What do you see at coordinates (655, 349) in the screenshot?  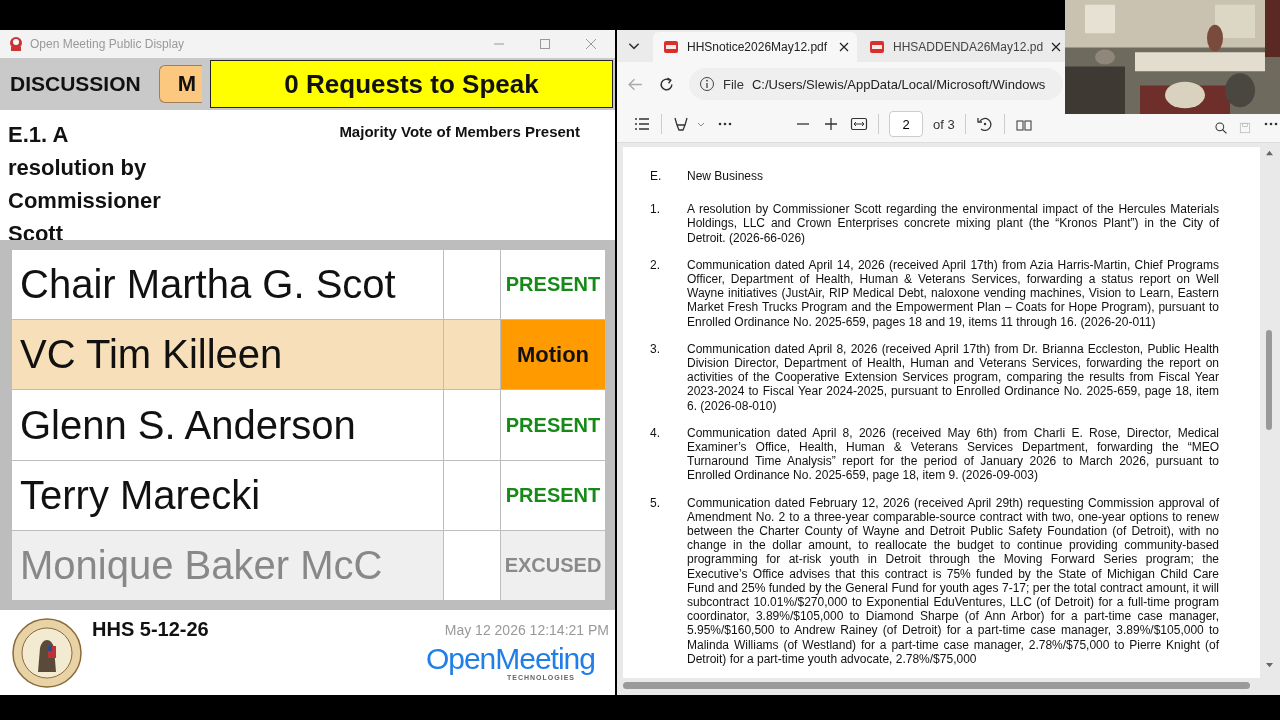 I see `item-number: 3.` at bounding box center [655, 349].